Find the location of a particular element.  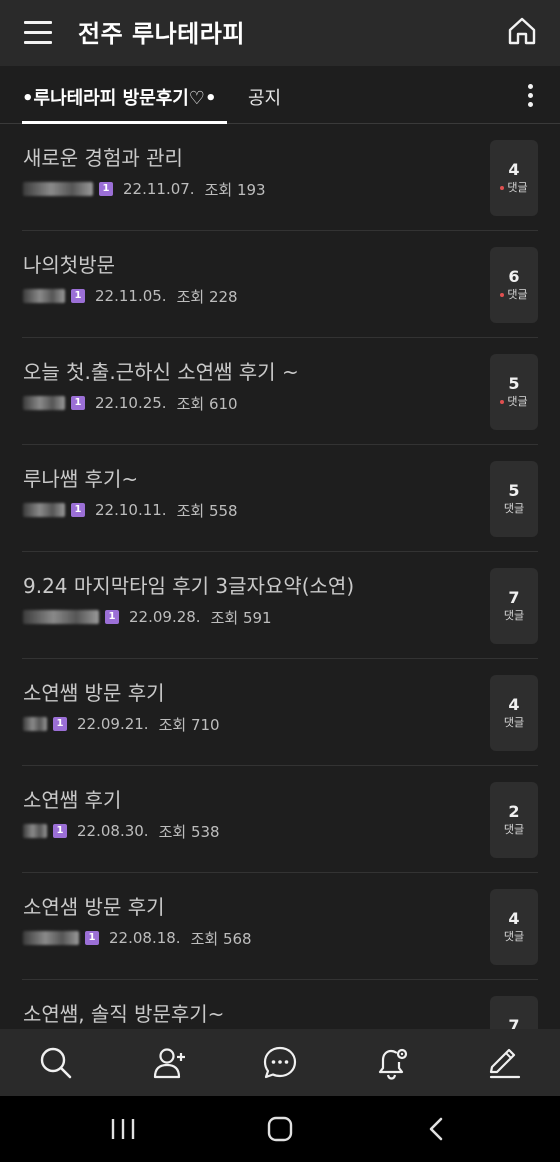

post-meta: 1 22.10.25. 조회 610 is located at coordinates (130, 403).